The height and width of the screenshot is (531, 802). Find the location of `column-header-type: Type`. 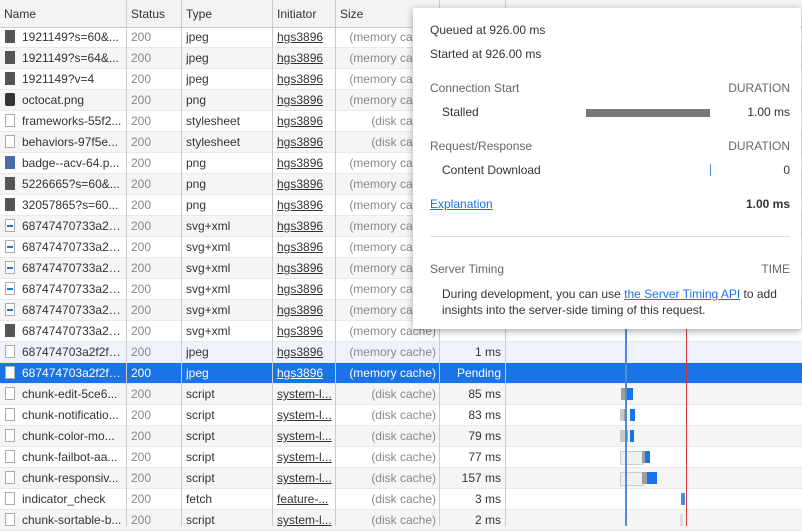

column-header-type: Type is located at coordinates (197, 13).